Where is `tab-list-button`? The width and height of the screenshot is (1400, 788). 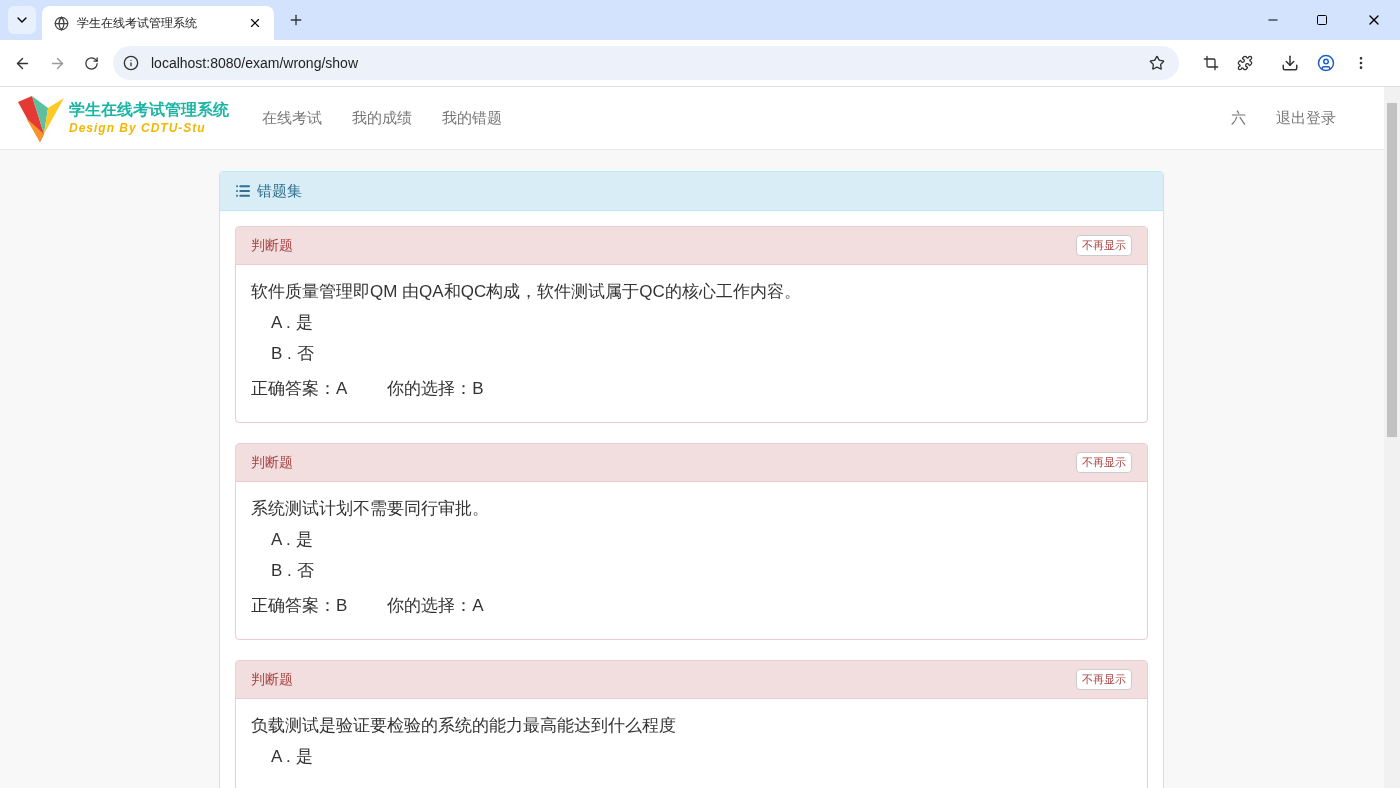
tab-list-button is located at coordinates (22, 20).